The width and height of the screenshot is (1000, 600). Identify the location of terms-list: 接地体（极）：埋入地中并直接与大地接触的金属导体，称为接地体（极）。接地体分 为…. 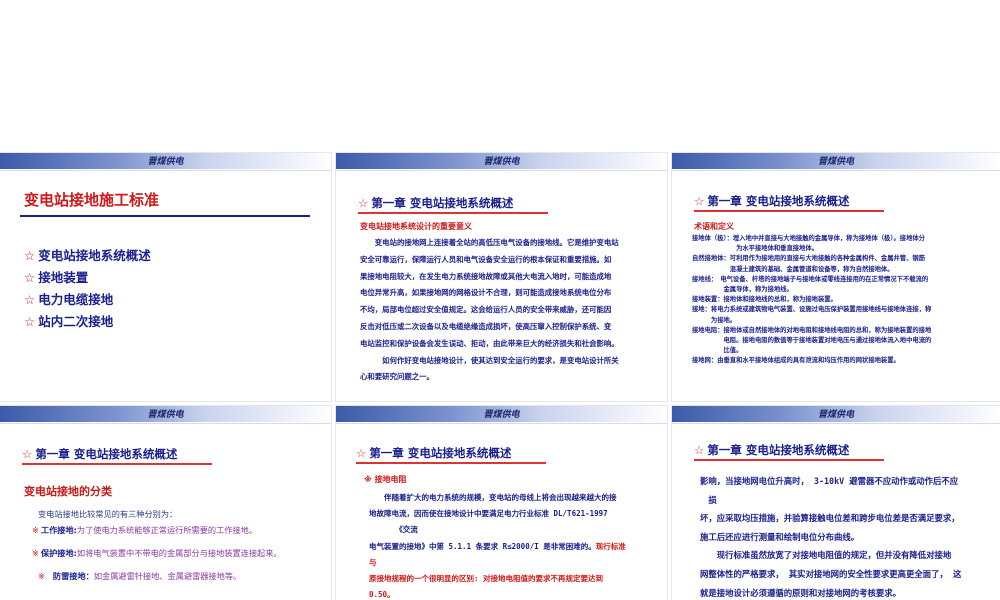
(812, 300).